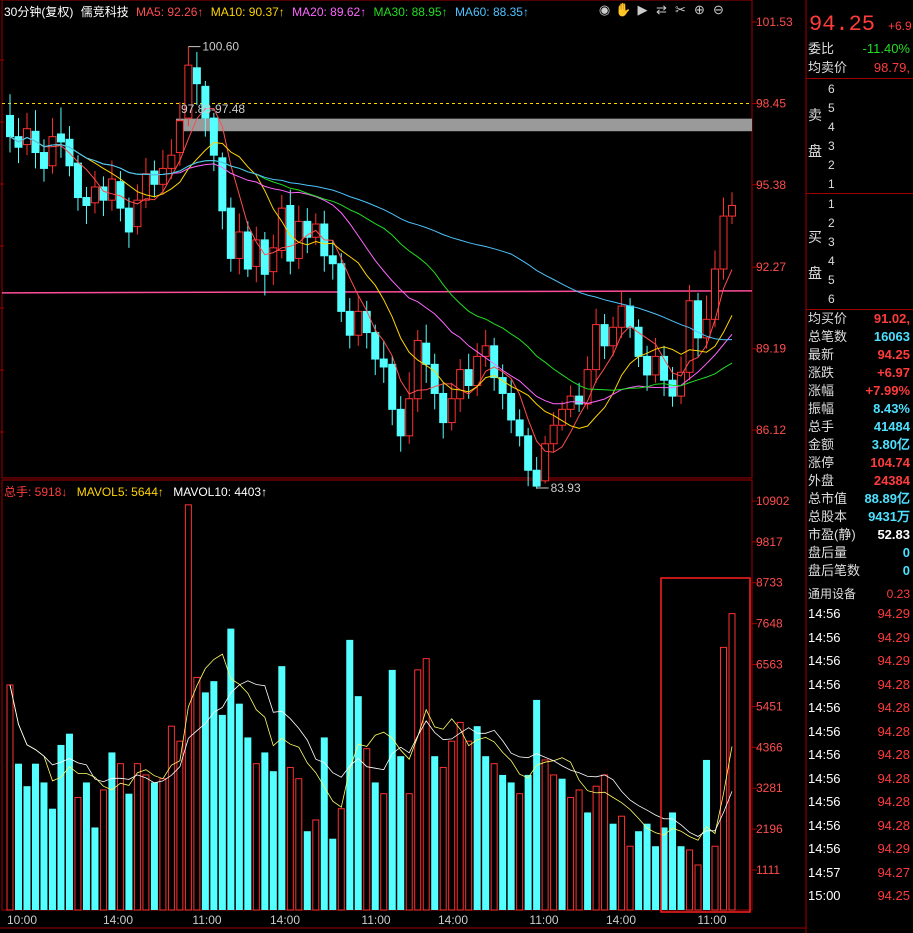 Image resolution: width=913 pixels, height=933 pixels. I want to click on zoom-out-icon: ⊖, so click(718, 10).